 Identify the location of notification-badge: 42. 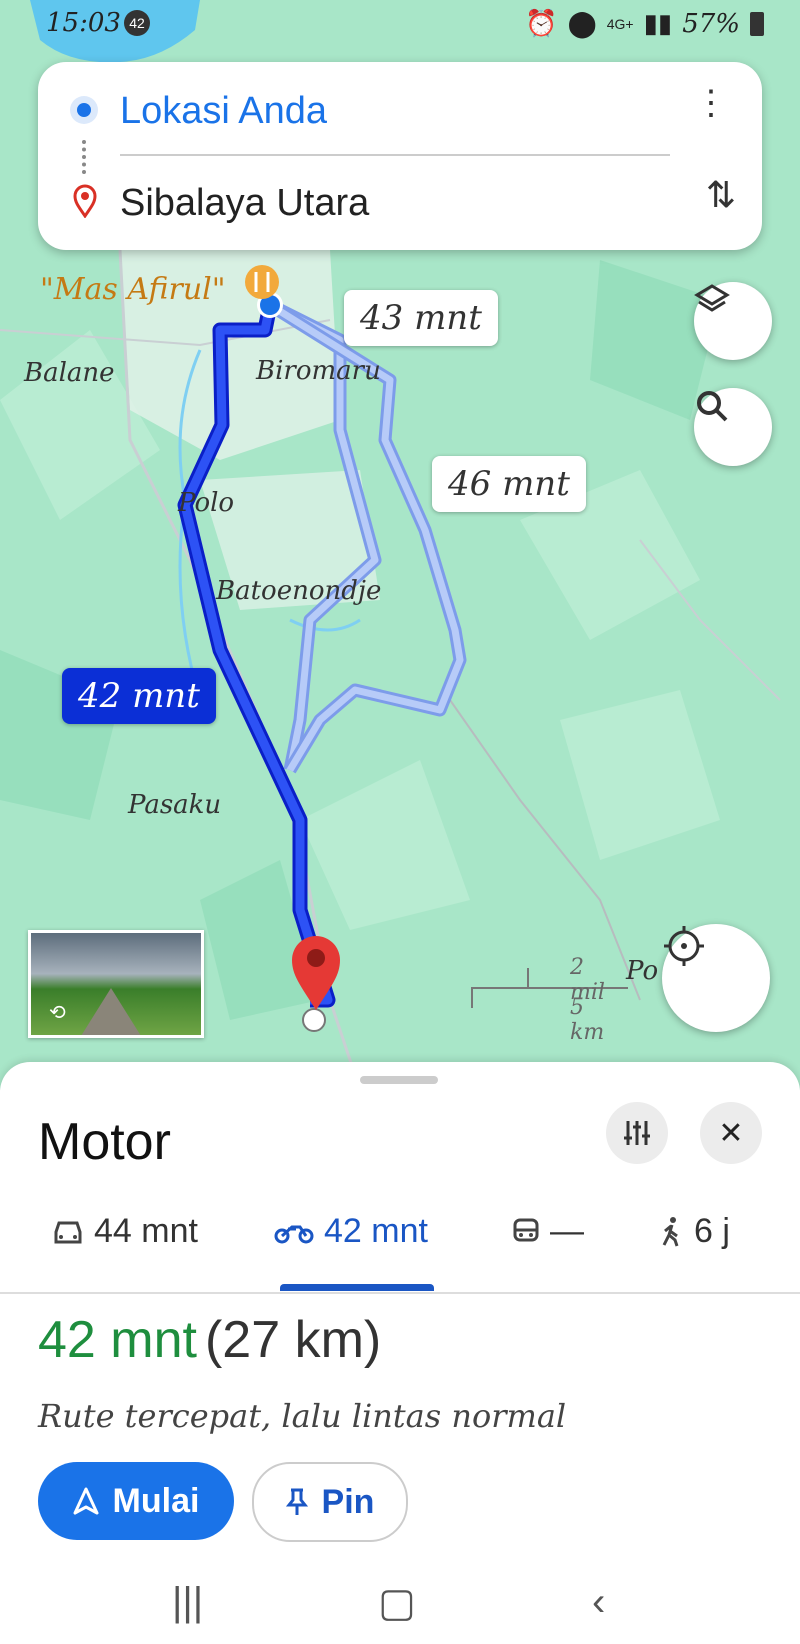
(137, 23).